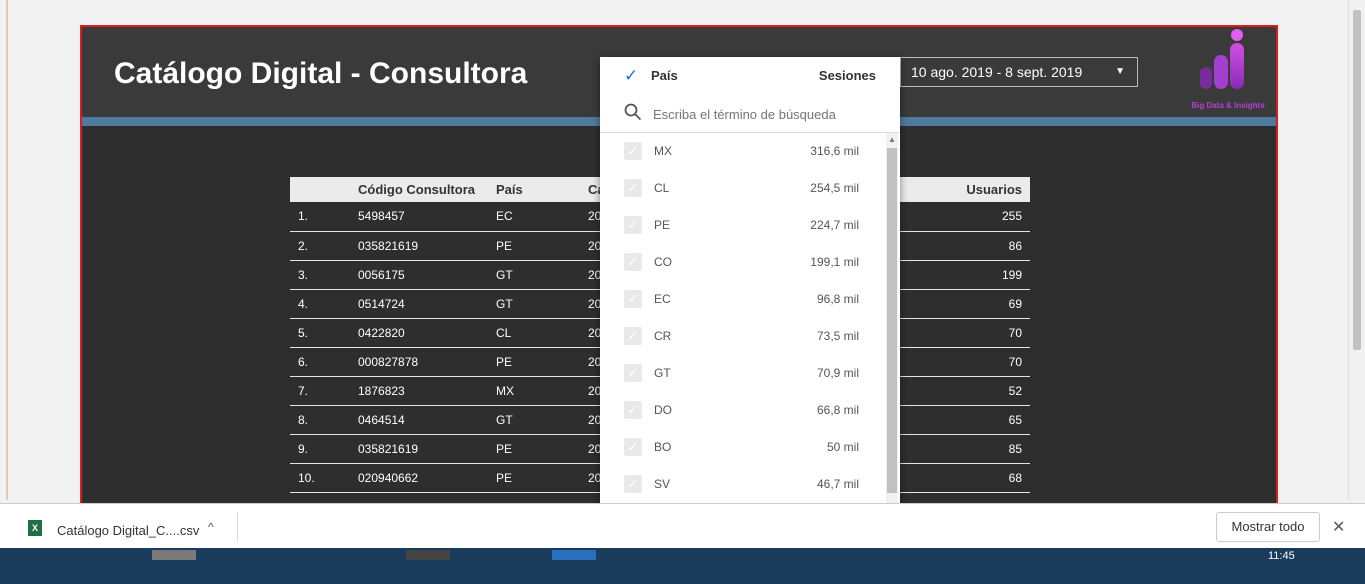 Image resolution: width=1365 pixels, height=584 pixels. Describe the element at coordinates (837, 410) in the screenshot. I see `dropdown-item-value: 66,8 mil` at that location.